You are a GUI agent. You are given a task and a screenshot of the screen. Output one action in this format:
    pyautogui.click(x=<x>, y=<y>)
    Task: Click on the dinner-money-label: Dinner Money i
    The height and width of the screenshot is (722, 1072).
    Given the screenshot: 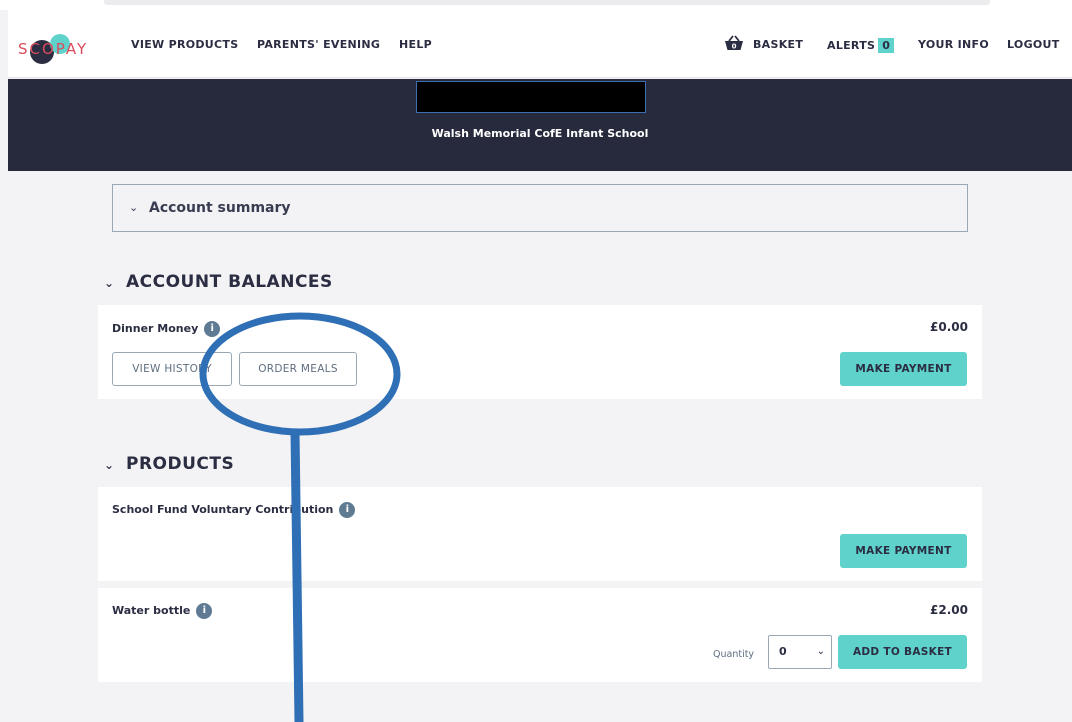 What is the action you would take?
    pyautogui.click(x=166, y=329)
    